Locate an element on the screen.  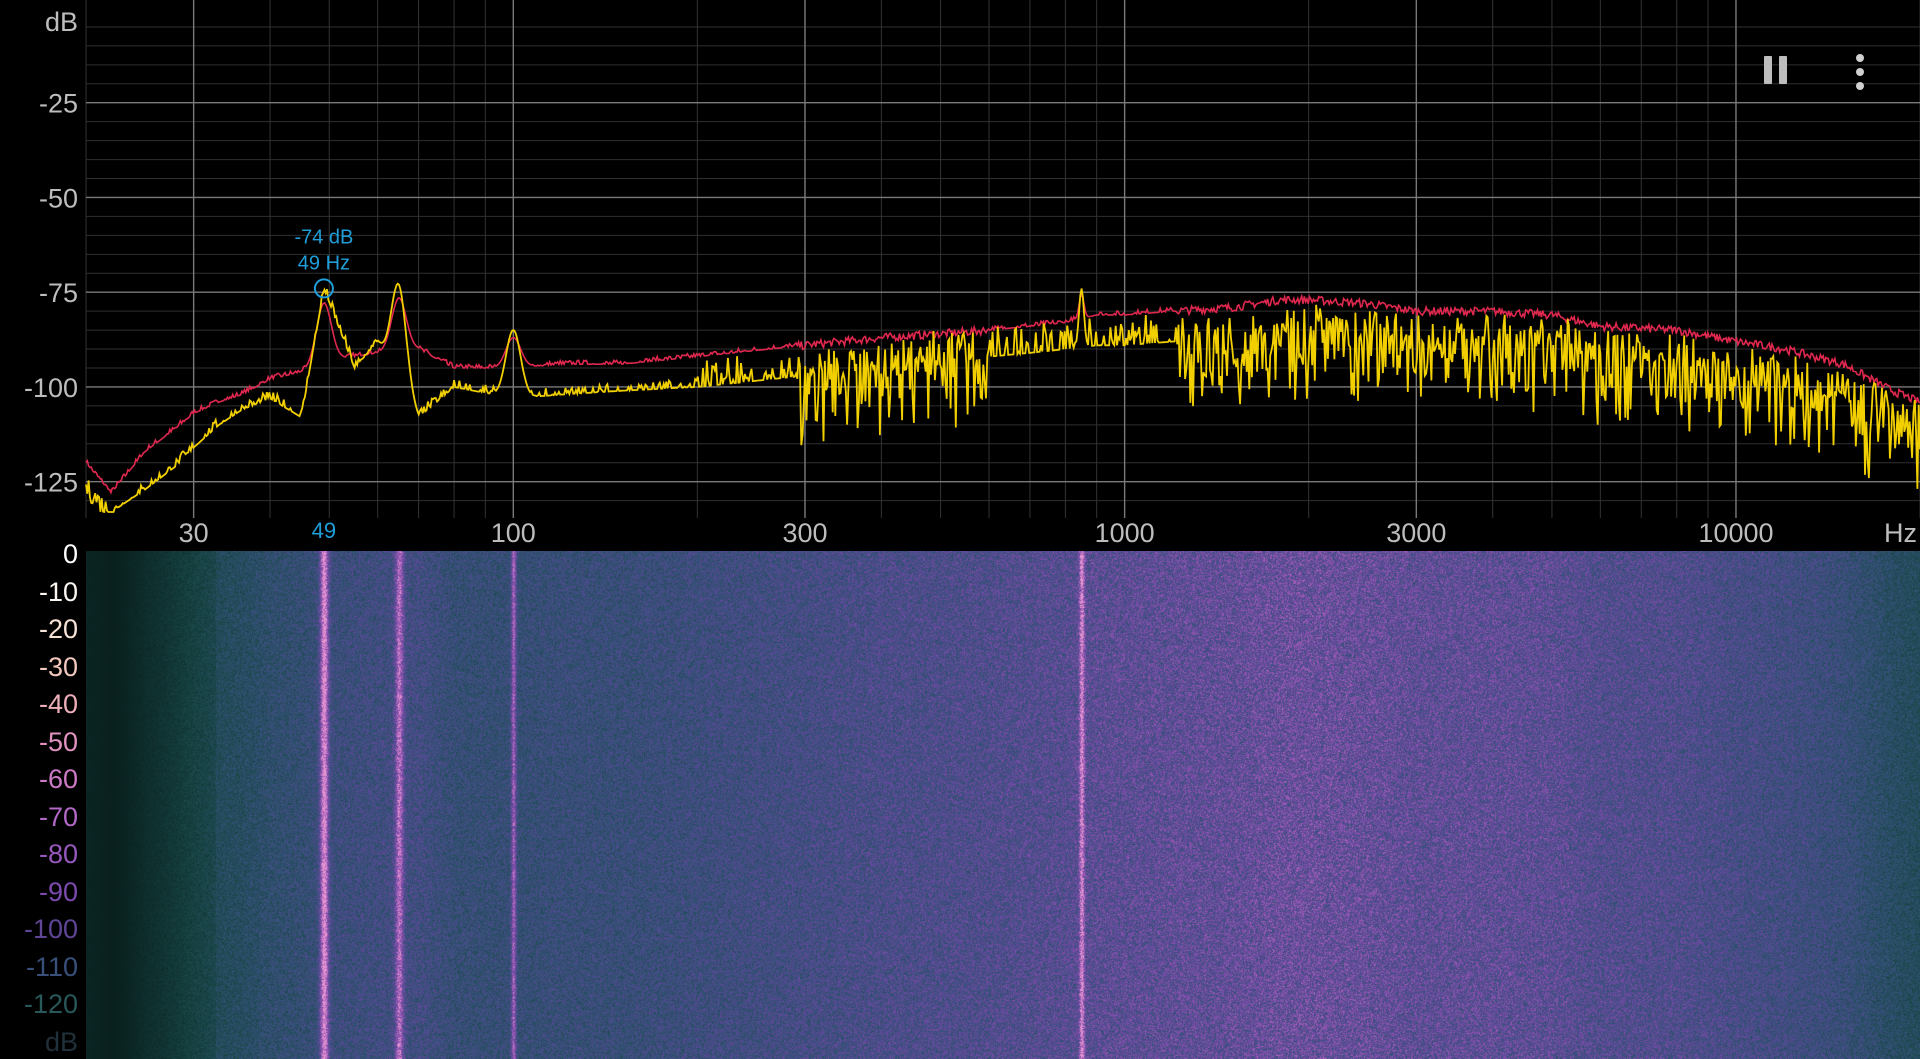
peak-db-label: -74 dB is located at coordinates (323, 237).